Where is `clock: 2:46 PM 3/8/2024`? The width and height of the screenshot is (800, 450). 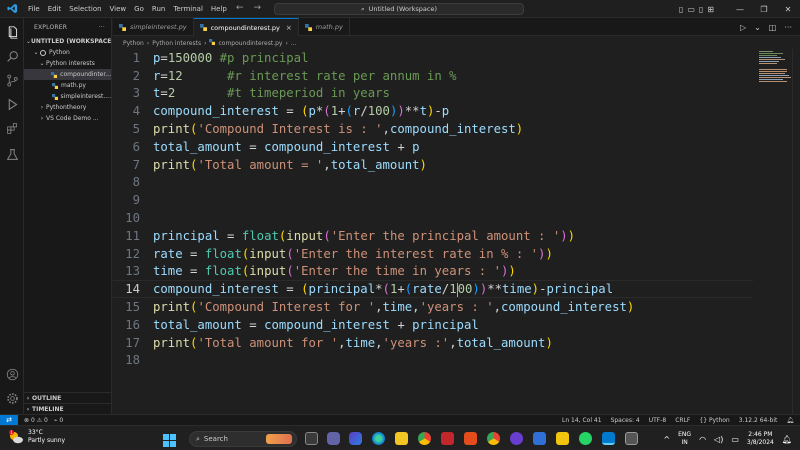 clock: 2:46 PM 3/8/2024 is located at coordinates (760, 439).